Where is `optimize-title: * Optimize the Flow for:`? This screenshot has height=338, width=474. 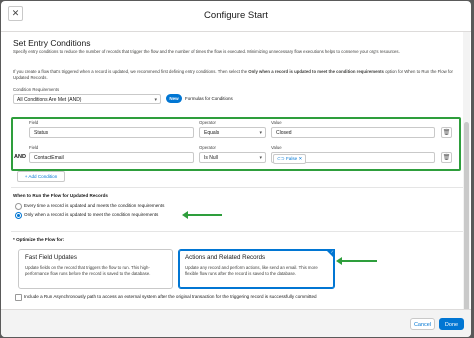 optimize-title: * Optimize the Flow for: is located at coordinates (39, 239).